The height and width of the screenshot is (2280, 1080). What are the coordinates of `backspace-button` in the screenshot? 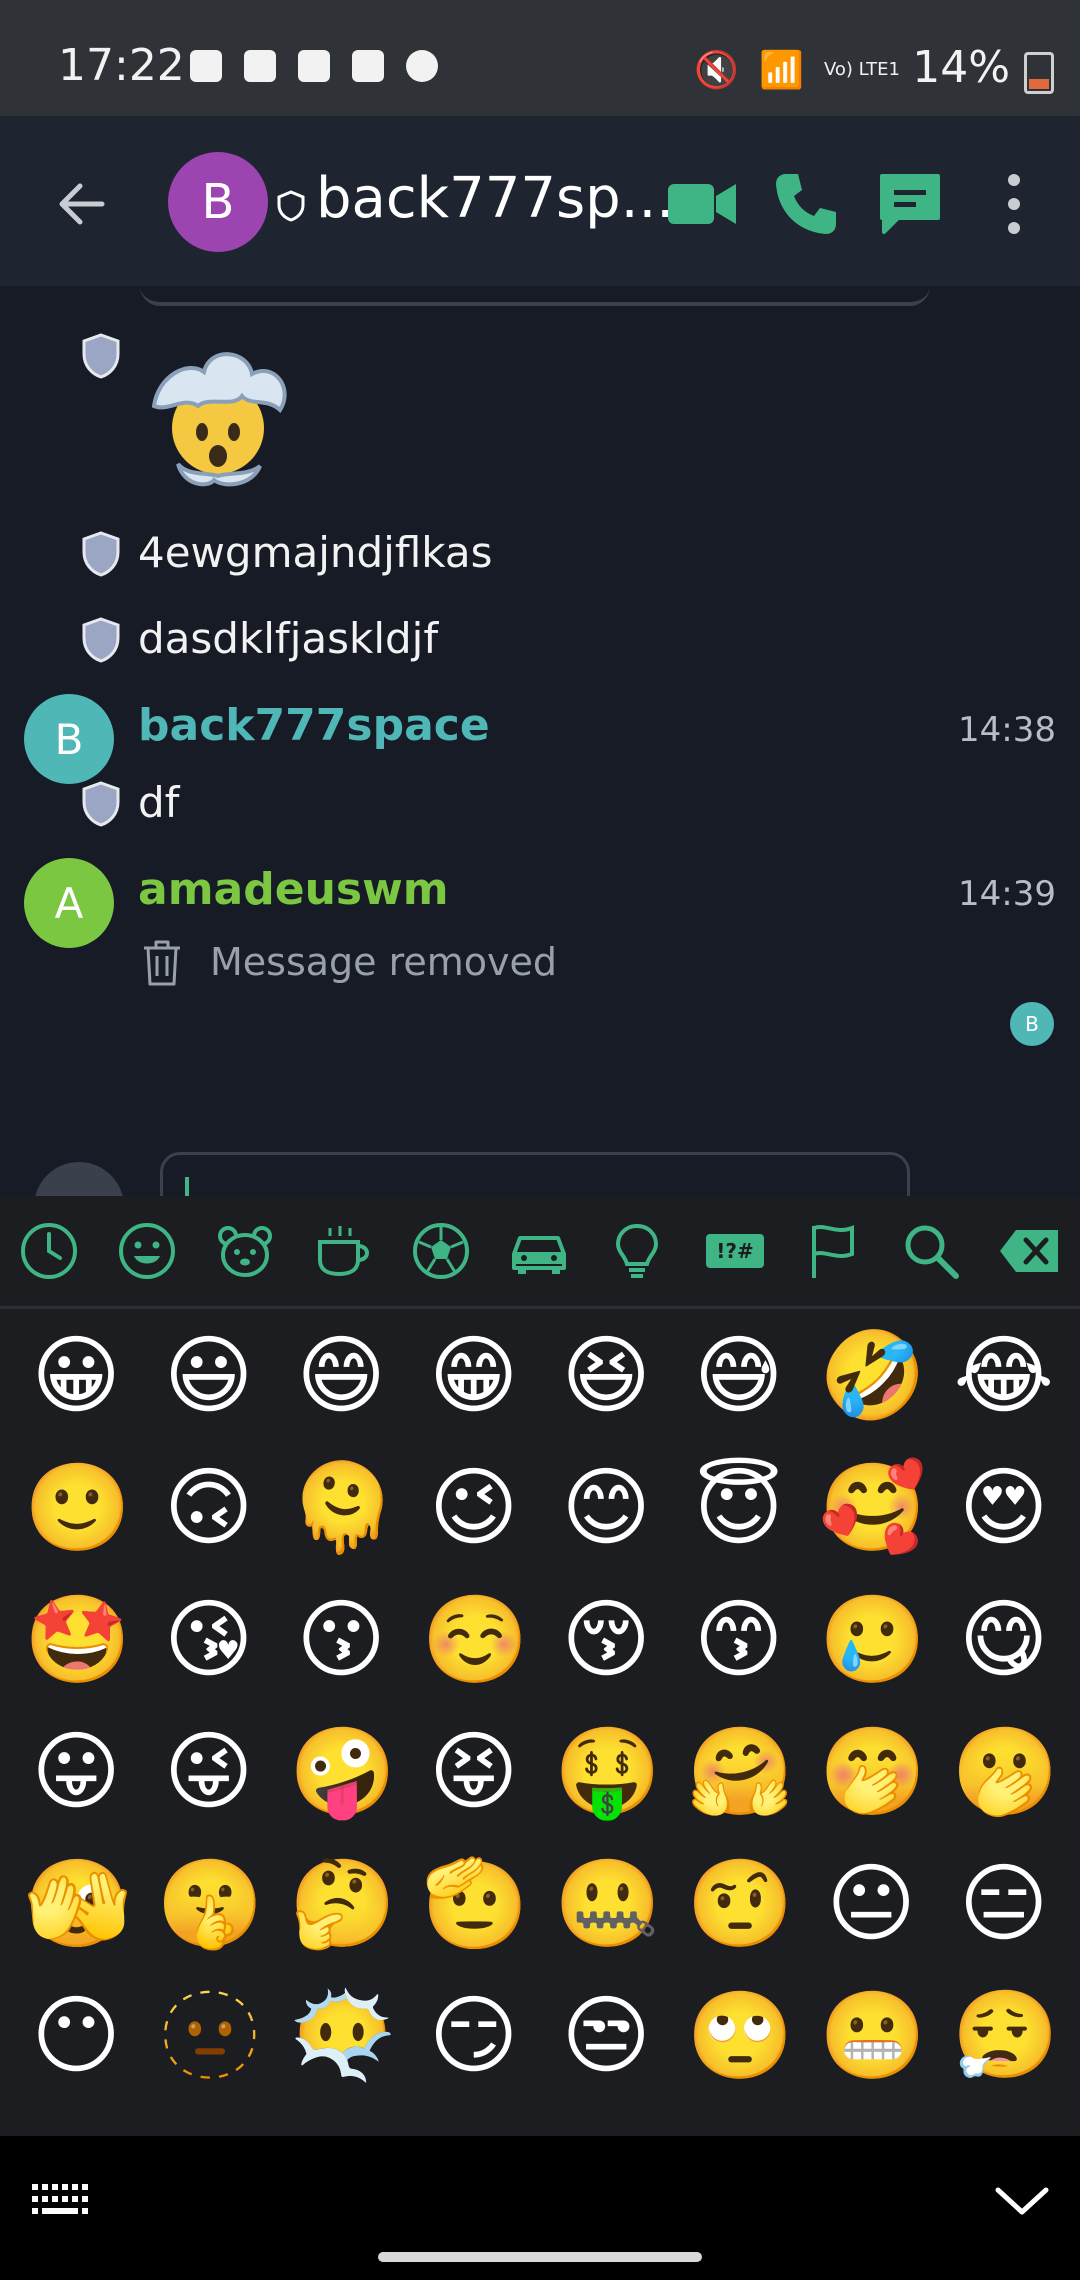 It's located at (1029, 1251).